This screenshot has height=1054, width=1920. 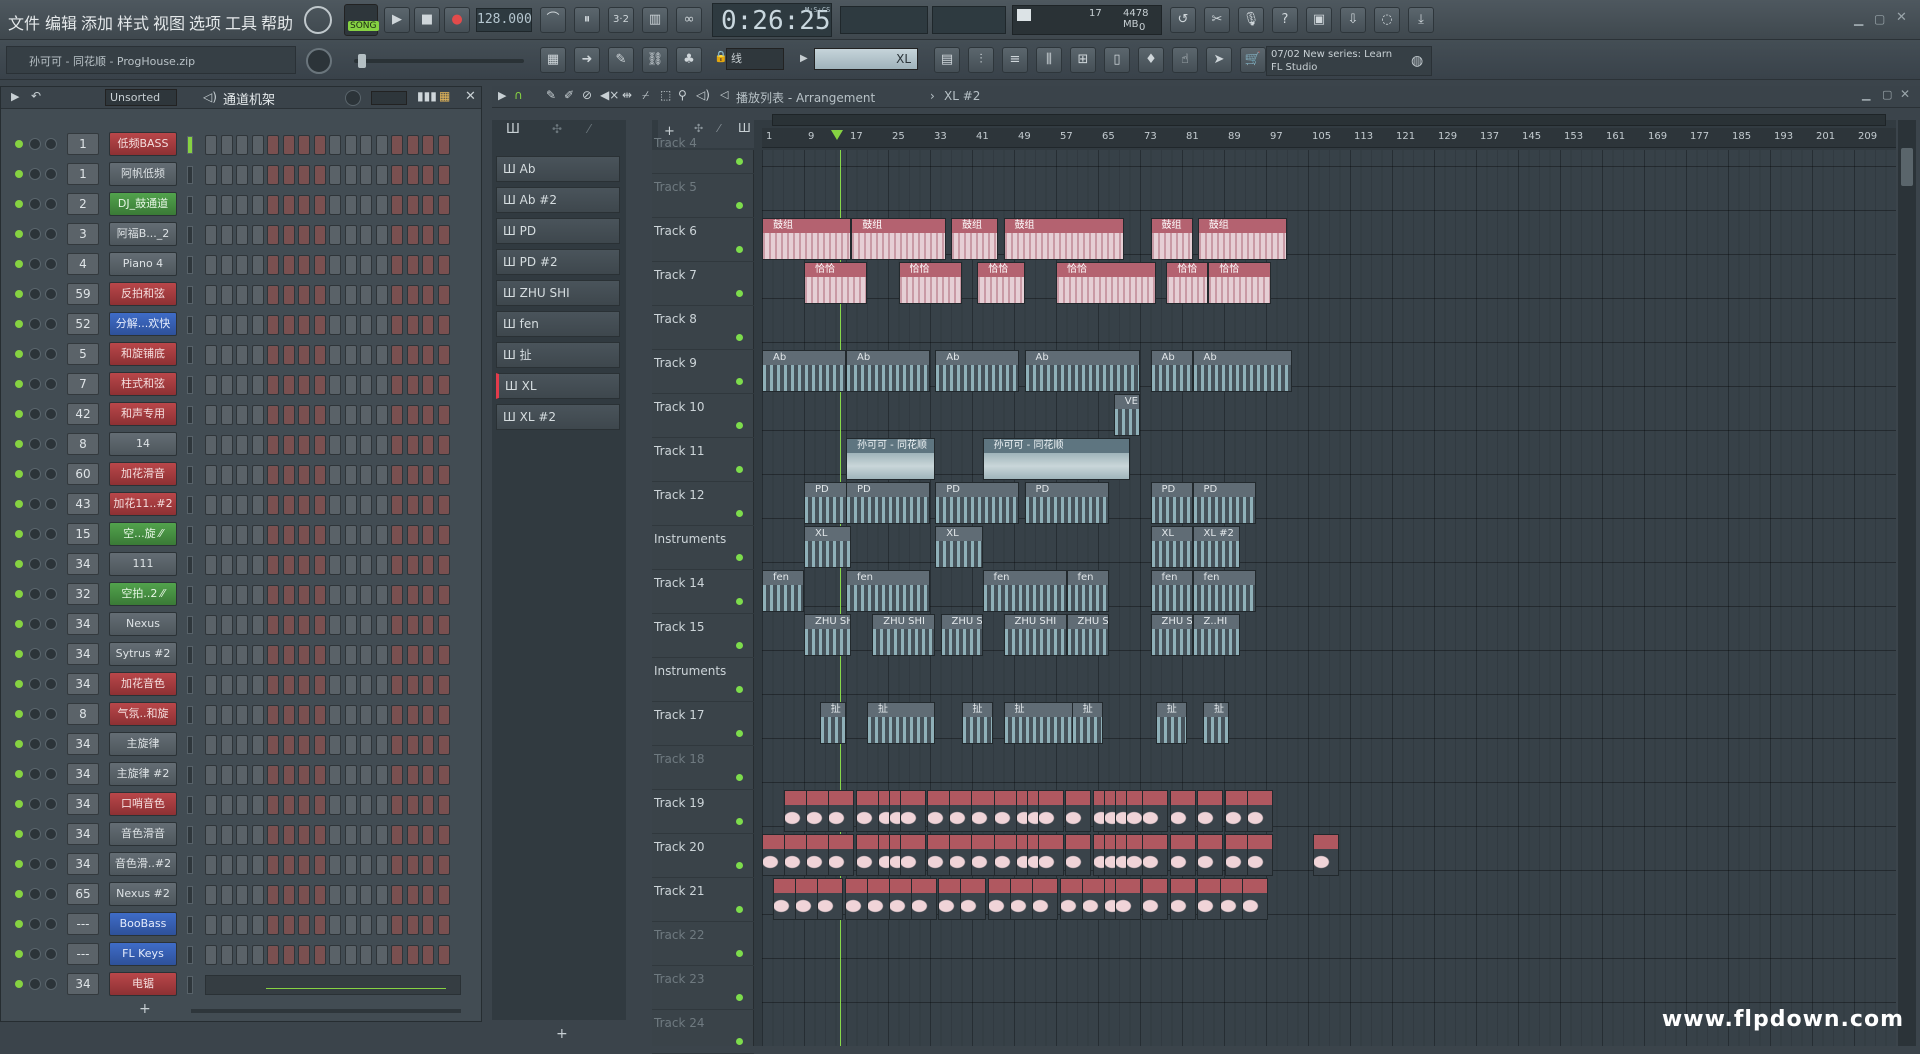 What do you see at coordinates (143, 954) in the screenshot?
I see `channel-name-button: FL Keys` at bounding box center [143, 954].